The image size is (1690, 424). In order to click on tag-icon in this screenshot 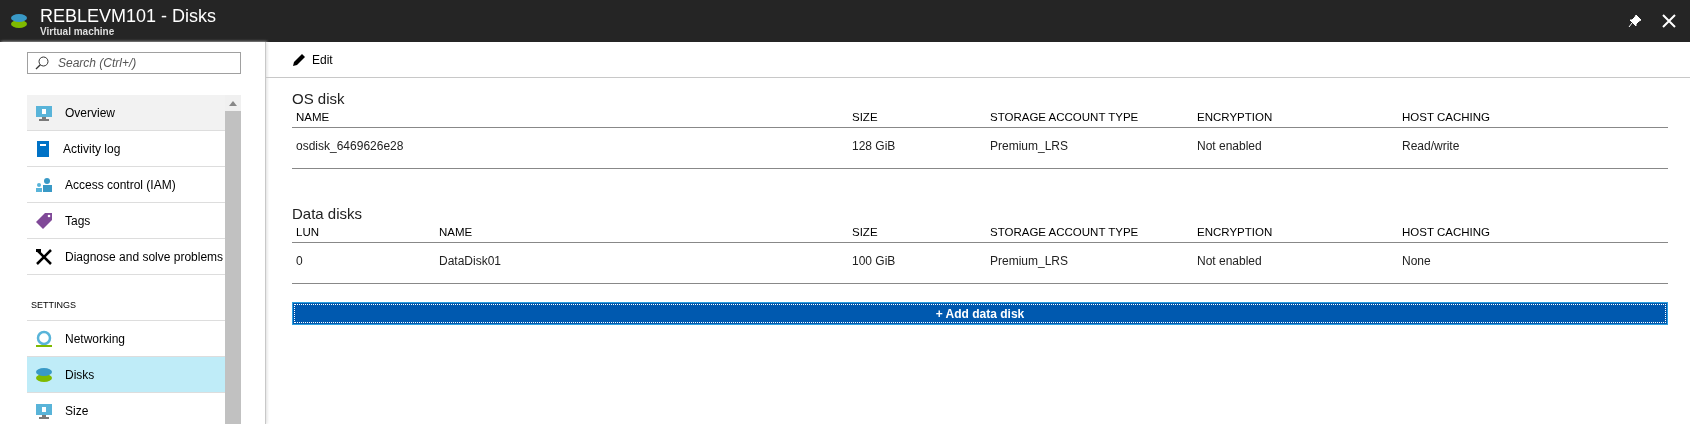, I will do `click(44, 220)`.